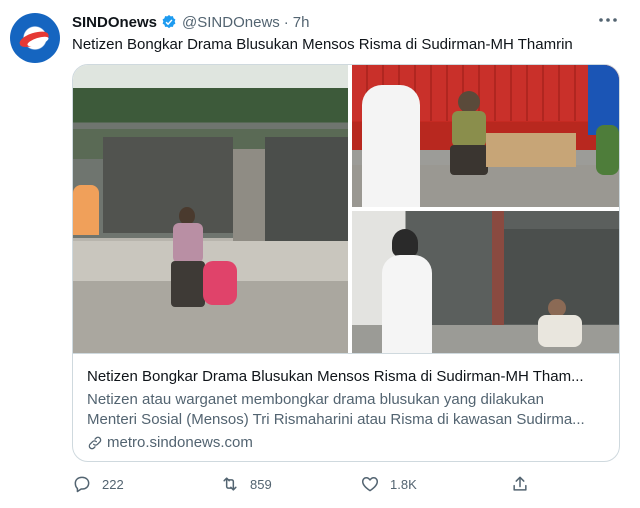 The width and height of the screenshot is (640, 508). Describe the element at coordinates (301, 22) in the screenshot. I see `tweet-time: 7h` at that location.